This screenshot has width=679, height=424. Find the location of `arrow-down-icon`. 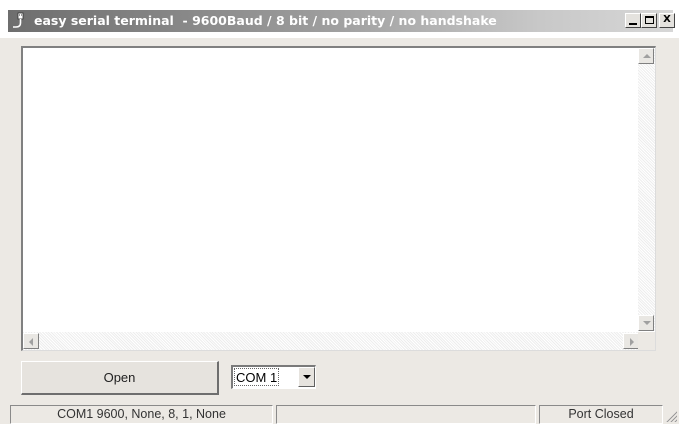

arrow-down-icon is located at coordinates (647, 323).